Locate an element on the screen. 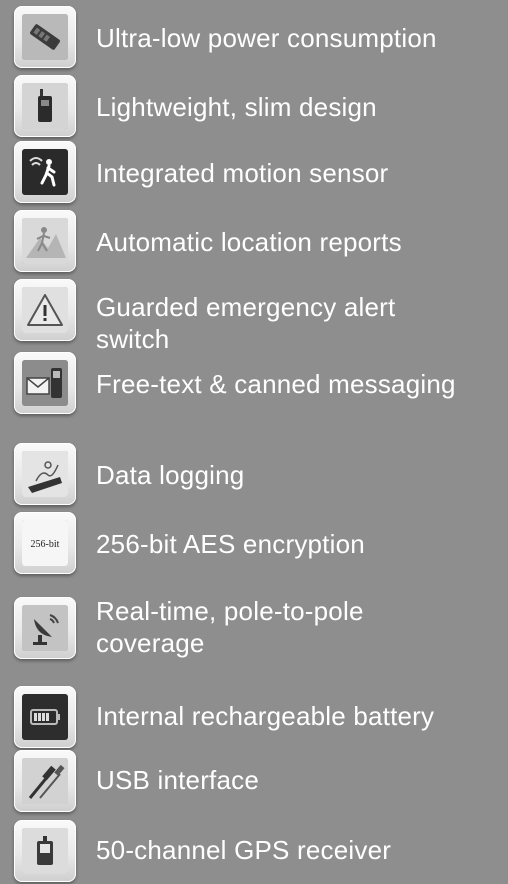 This screenshot has height=884, width=508. motion-sensor-icon is located at coordinates (45, 172).